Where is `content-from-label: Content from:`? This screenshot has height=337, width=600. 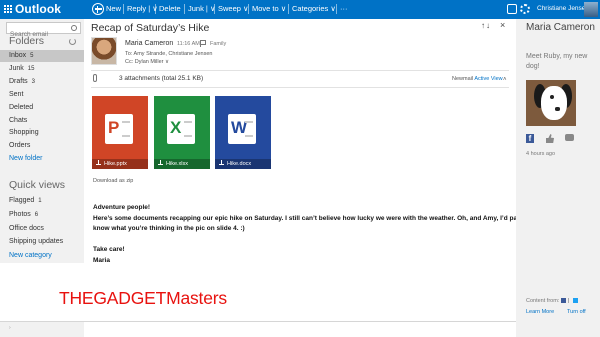
content-from-label: Content from: is located at coordinates (543, 301).